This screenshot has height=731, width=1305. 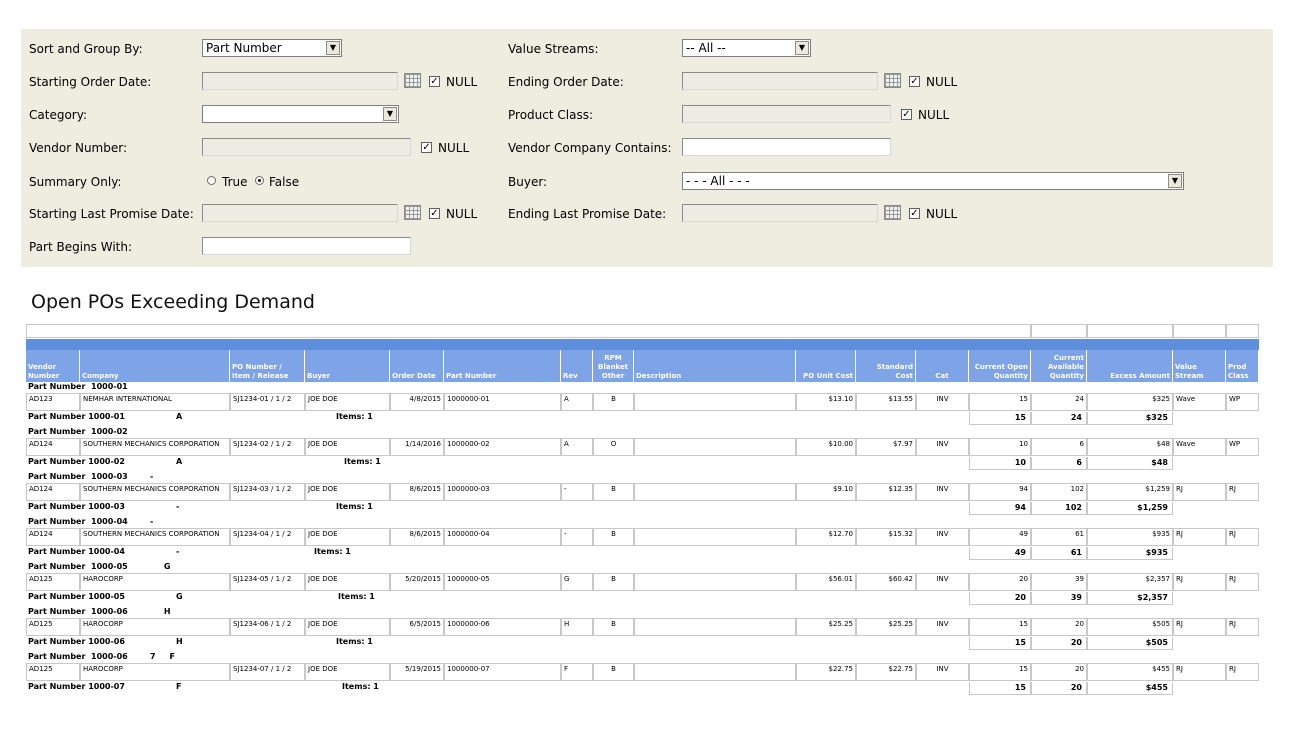 I want to click on part-begins-label: Part Begins With:, so click(x=81, y=247).